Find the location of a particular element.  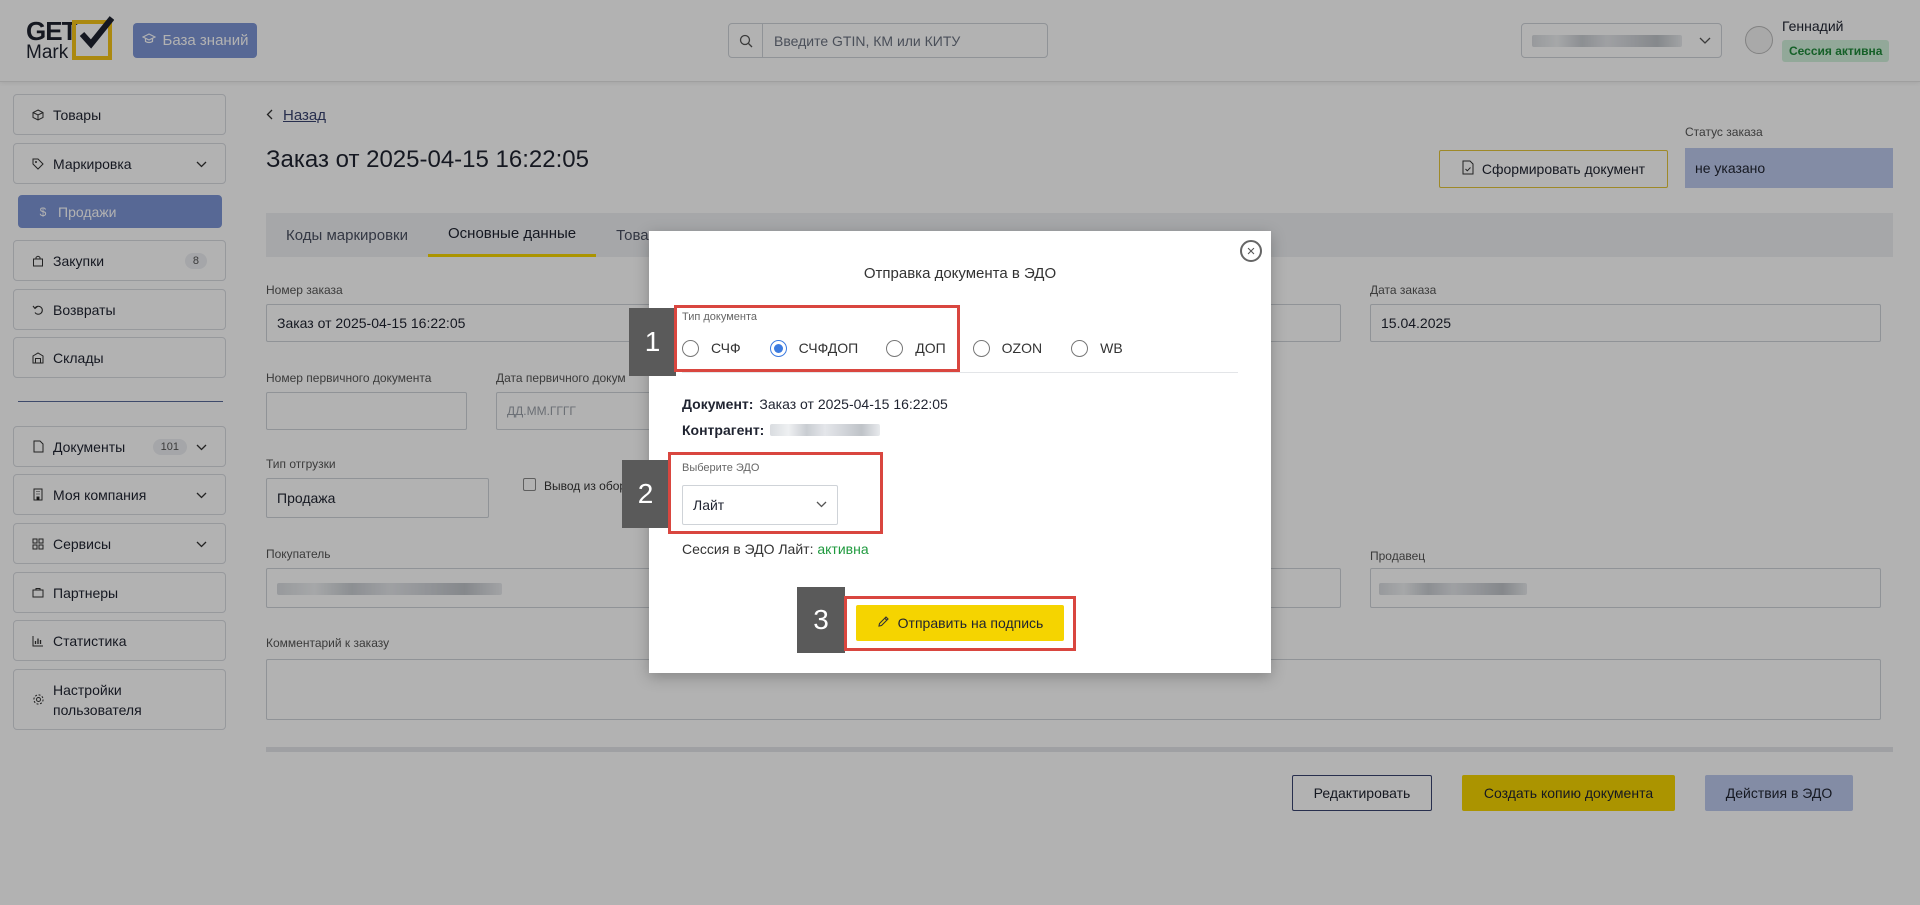

document-value: Заказ от 2025-04-15 16:22:05 is located at coordinates (853, 404).